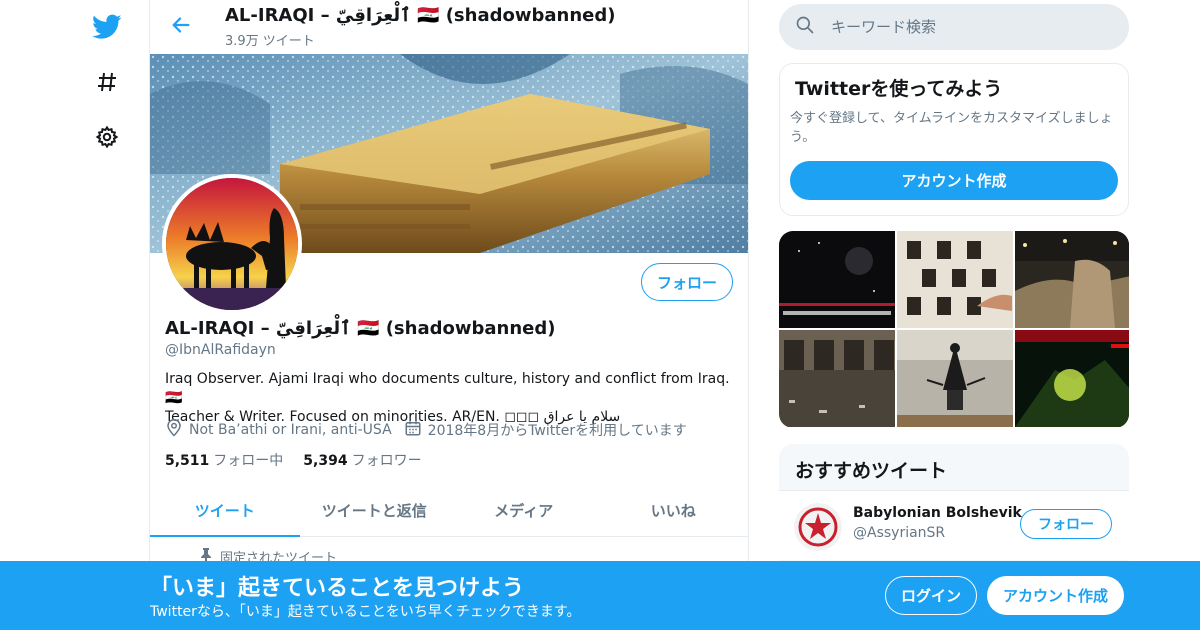  I want to click on search-input, so click(966, 27).